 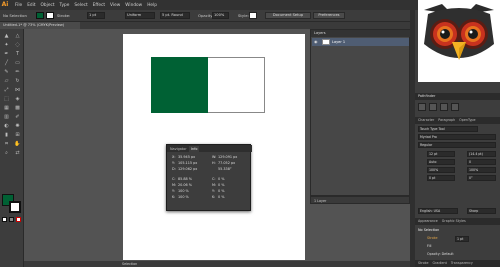 What do you see at coordinates (481, 170) in the screenshot?
I see `vertical-scale-field: 100%` at bounding box center [481, 170].